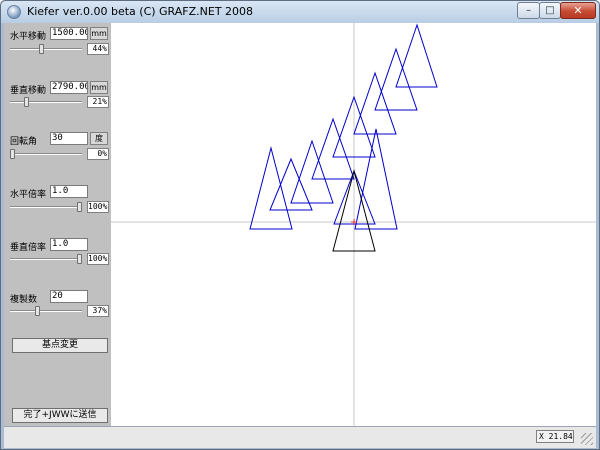 This screenshot has height=450, width=600. I want to click on copies-percent: 37%, so click(98, 311).